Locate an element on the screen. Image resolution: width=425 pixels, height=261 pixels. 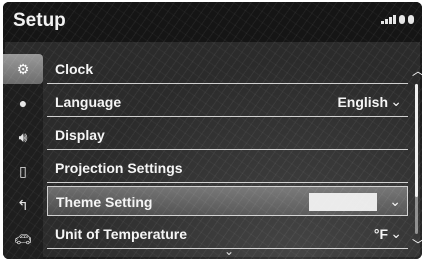
info-icon: ● is located at coordinates (23, 103).